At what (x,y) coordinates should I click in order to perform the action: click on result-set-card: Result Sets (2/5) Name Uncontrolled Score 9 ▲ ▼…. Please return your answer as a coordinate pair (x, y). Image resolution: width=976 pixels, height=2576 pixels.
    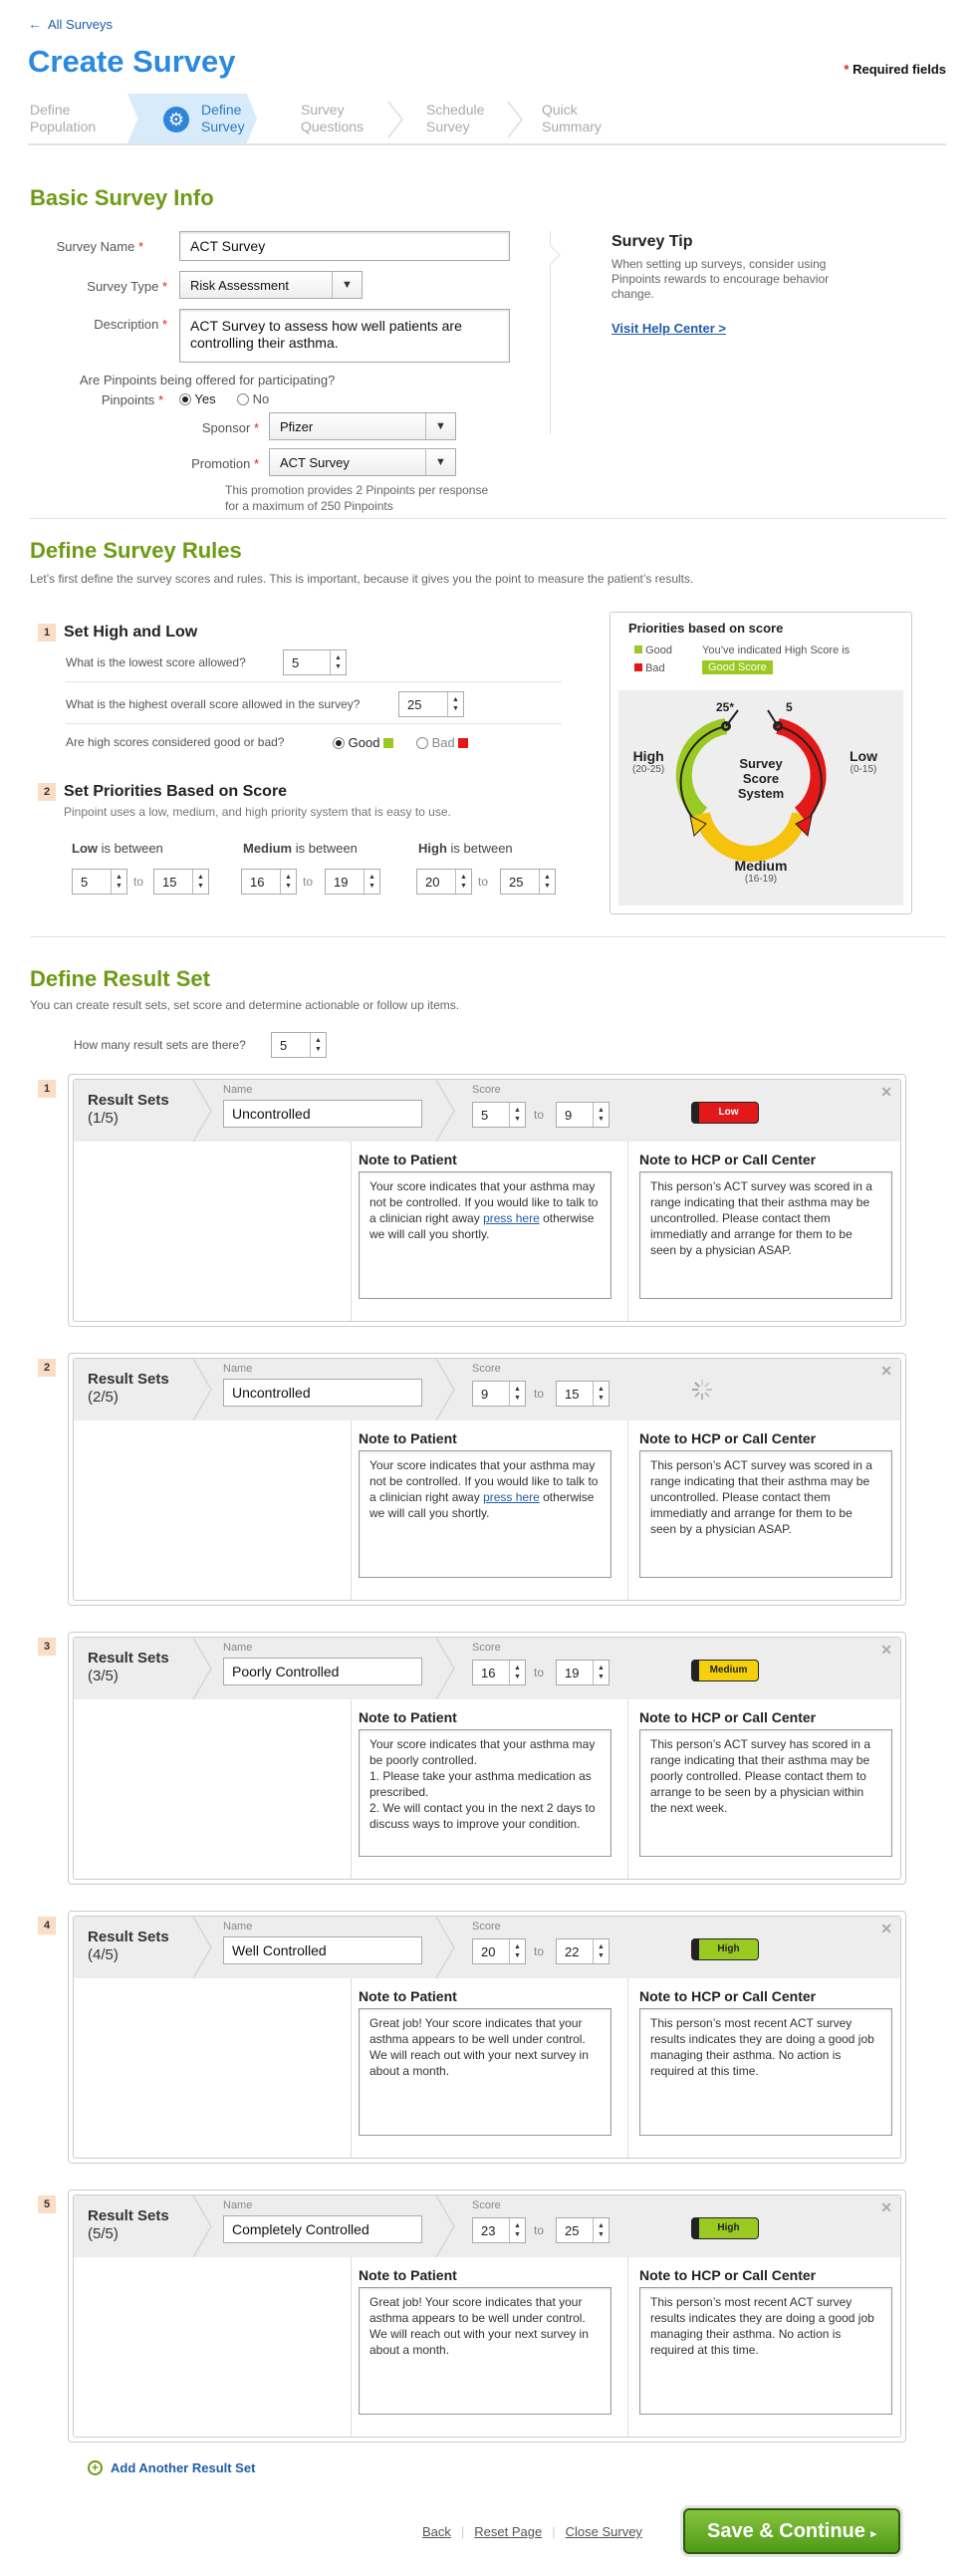
    Looking at the image, I should click on (487, 1479).